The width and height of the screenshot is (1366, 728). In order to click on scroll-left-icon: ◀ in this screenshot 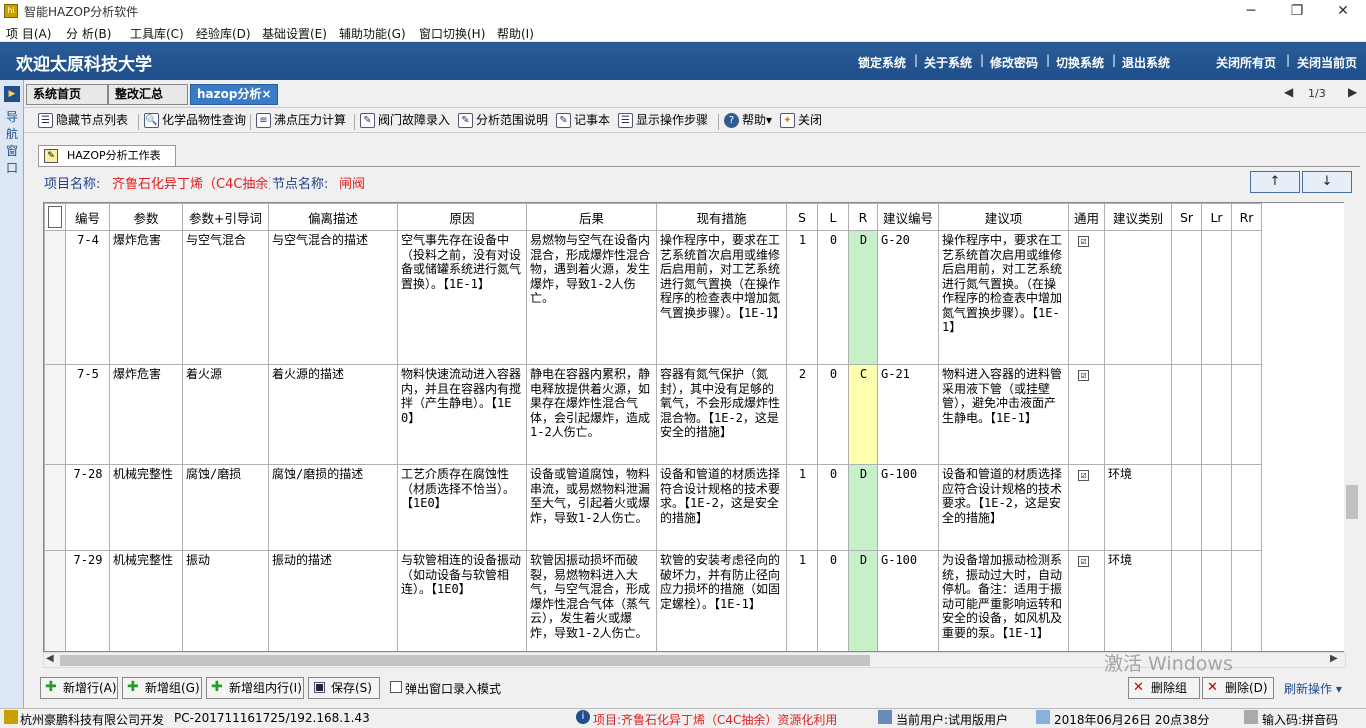, I will do `click(50, 658)`.